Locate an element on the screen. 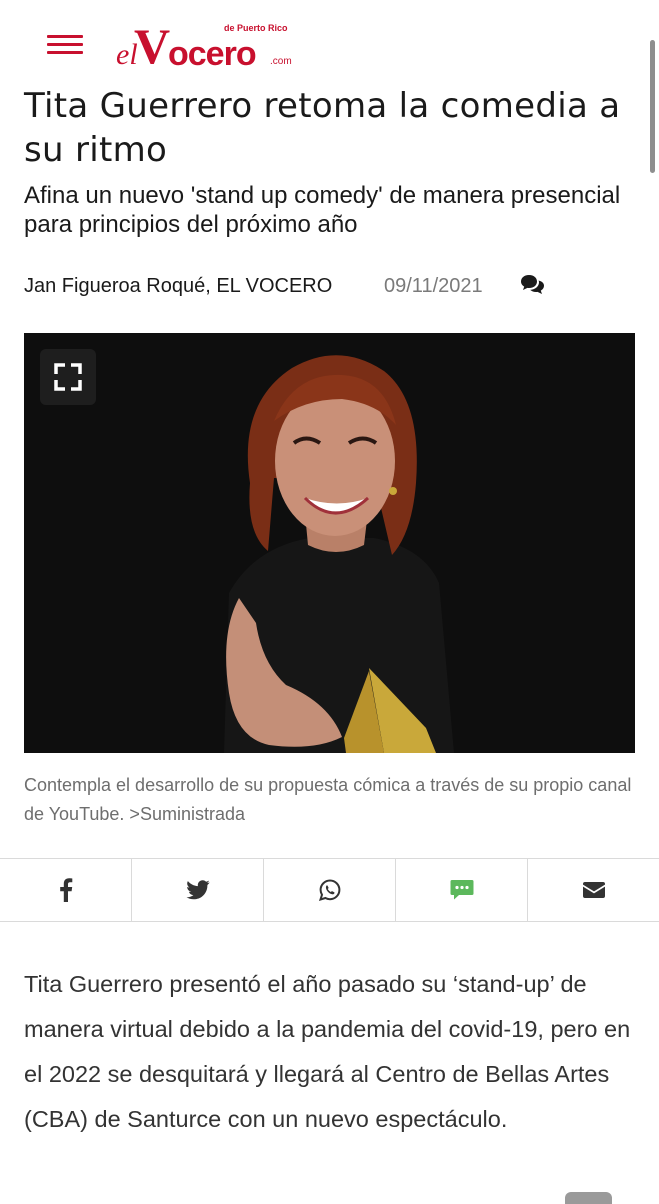 Image resolution: width=659 pixels, height=1204 pixels. facebook-icon is located at coordinates (65, 890).